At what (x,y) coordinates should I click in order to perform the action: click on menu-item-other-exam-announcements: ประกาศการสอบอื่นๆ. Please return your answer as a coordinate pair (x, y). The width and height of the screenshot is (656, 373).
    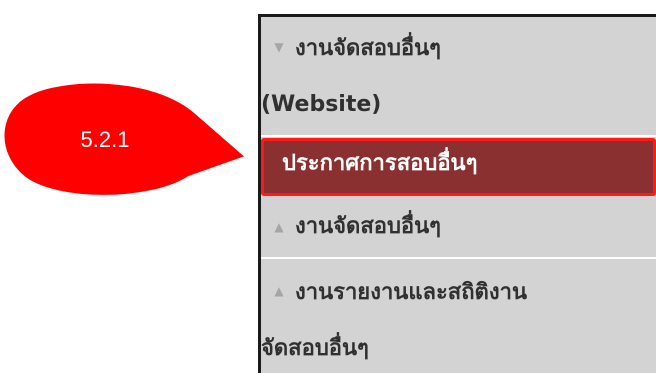
    Looking at the image, I should click on (458, 167).